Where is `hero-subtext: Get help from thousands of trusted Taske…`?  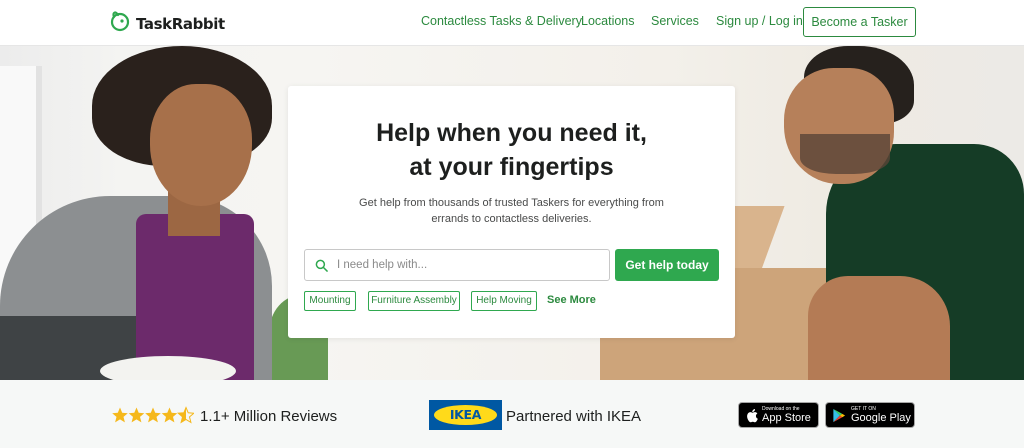
hero-subtext: Get help from thousands of trusted Taske… is located at coordinates (511, 211).